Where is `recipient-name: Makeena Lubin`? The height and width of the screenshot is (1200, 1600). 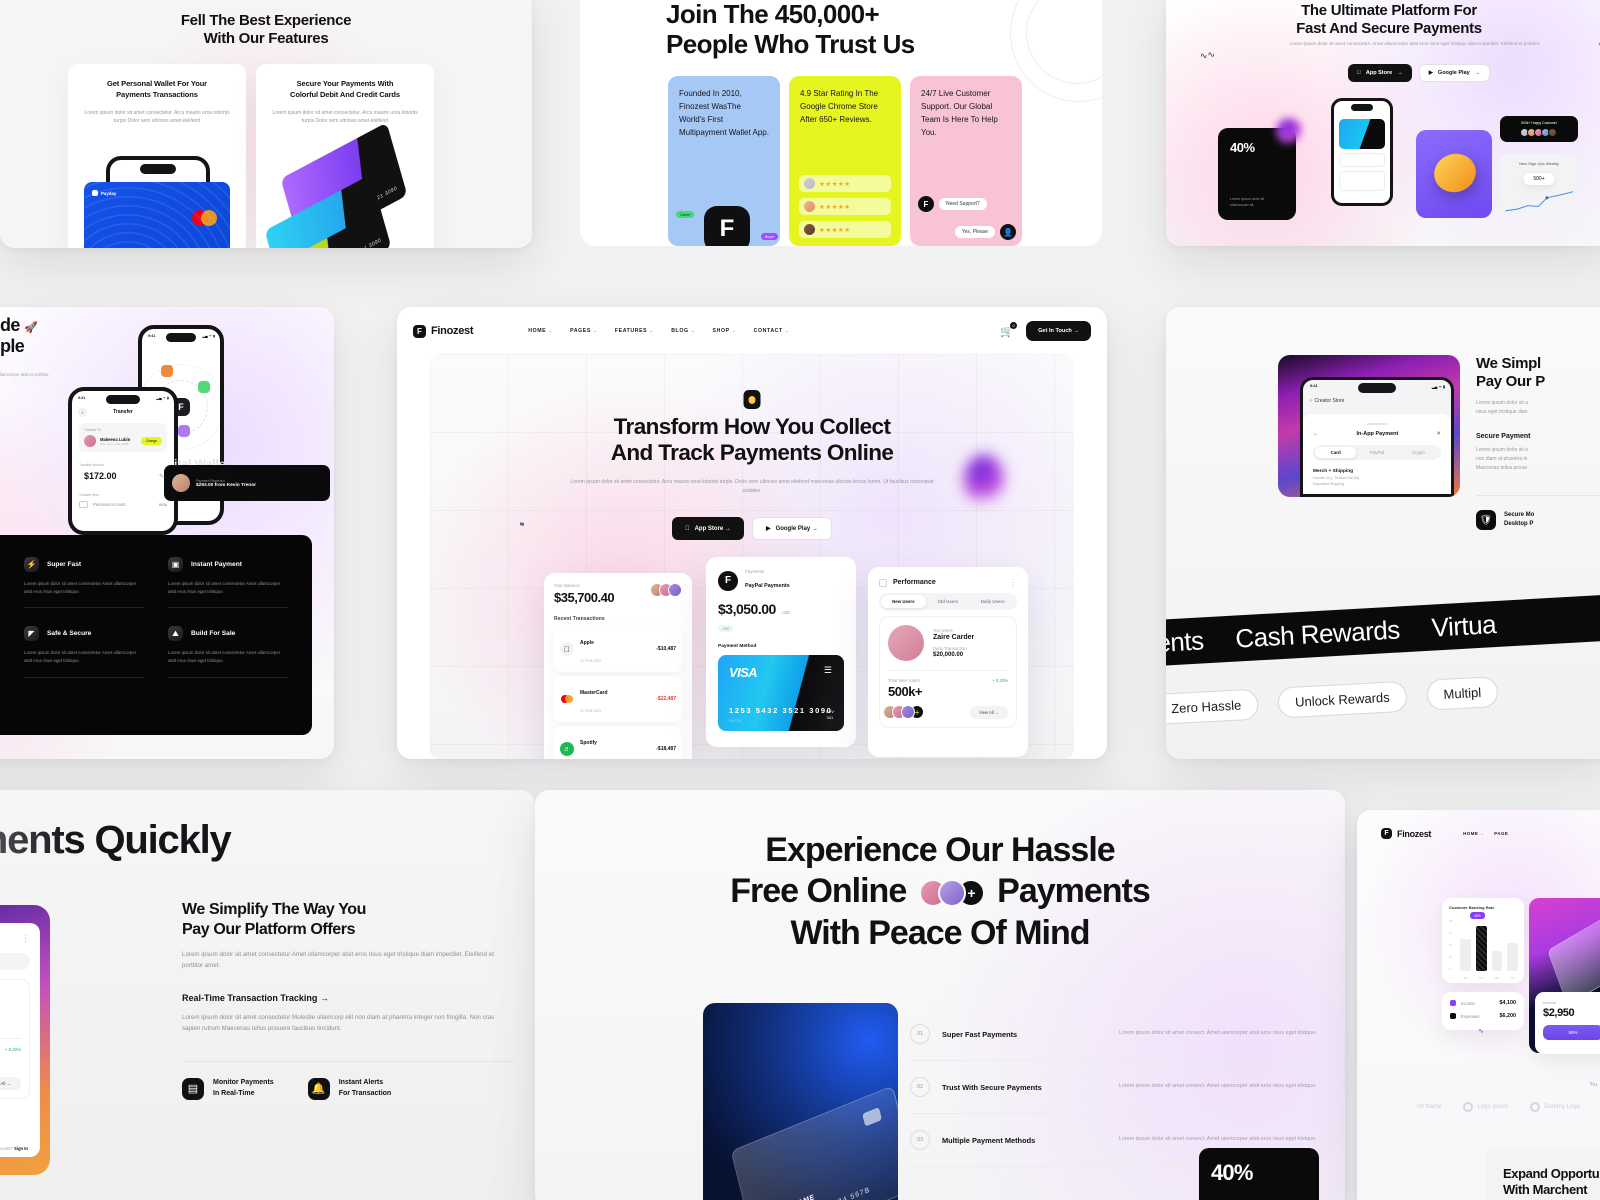 recipient-name: Makeena Lubin is located at coordinates (115, 439).